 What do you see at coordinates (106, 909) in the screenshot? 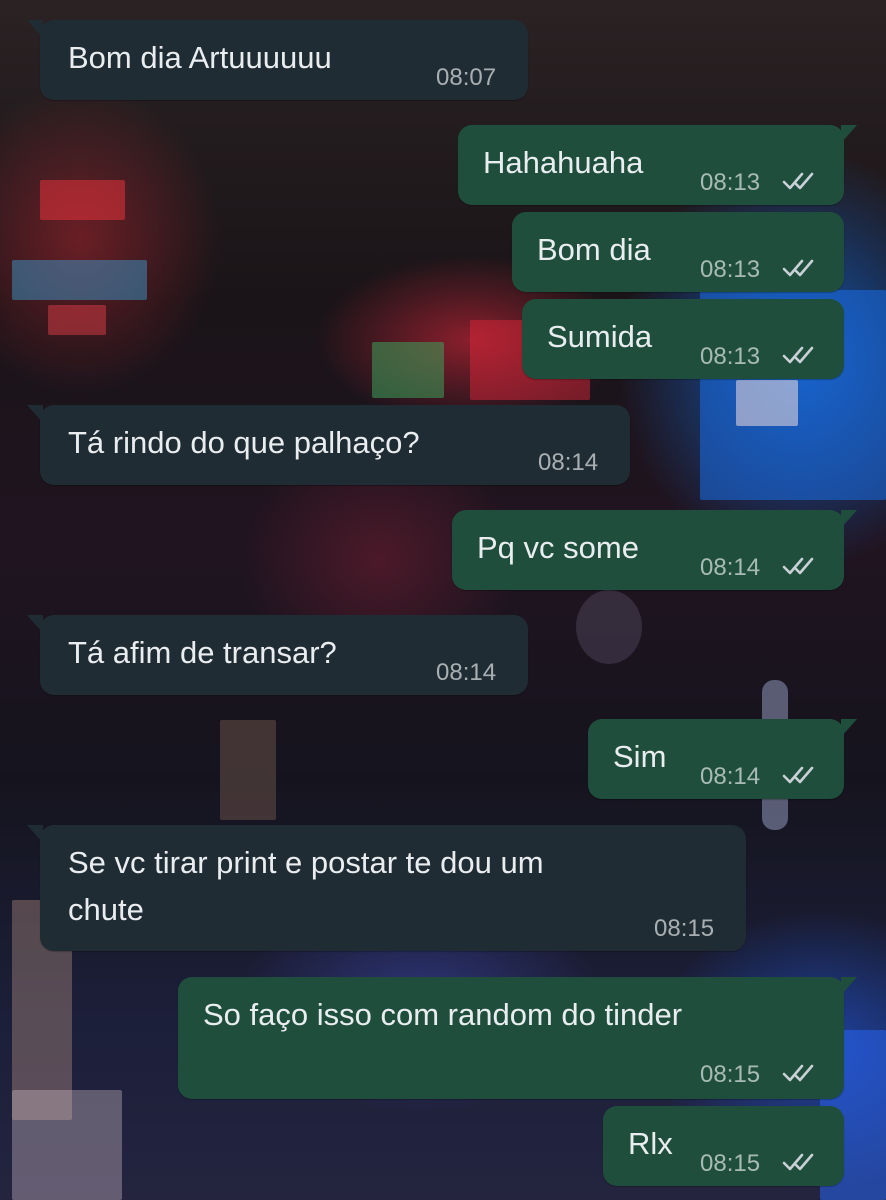
I see `message-text: chute` at bounding box center [106, 909].